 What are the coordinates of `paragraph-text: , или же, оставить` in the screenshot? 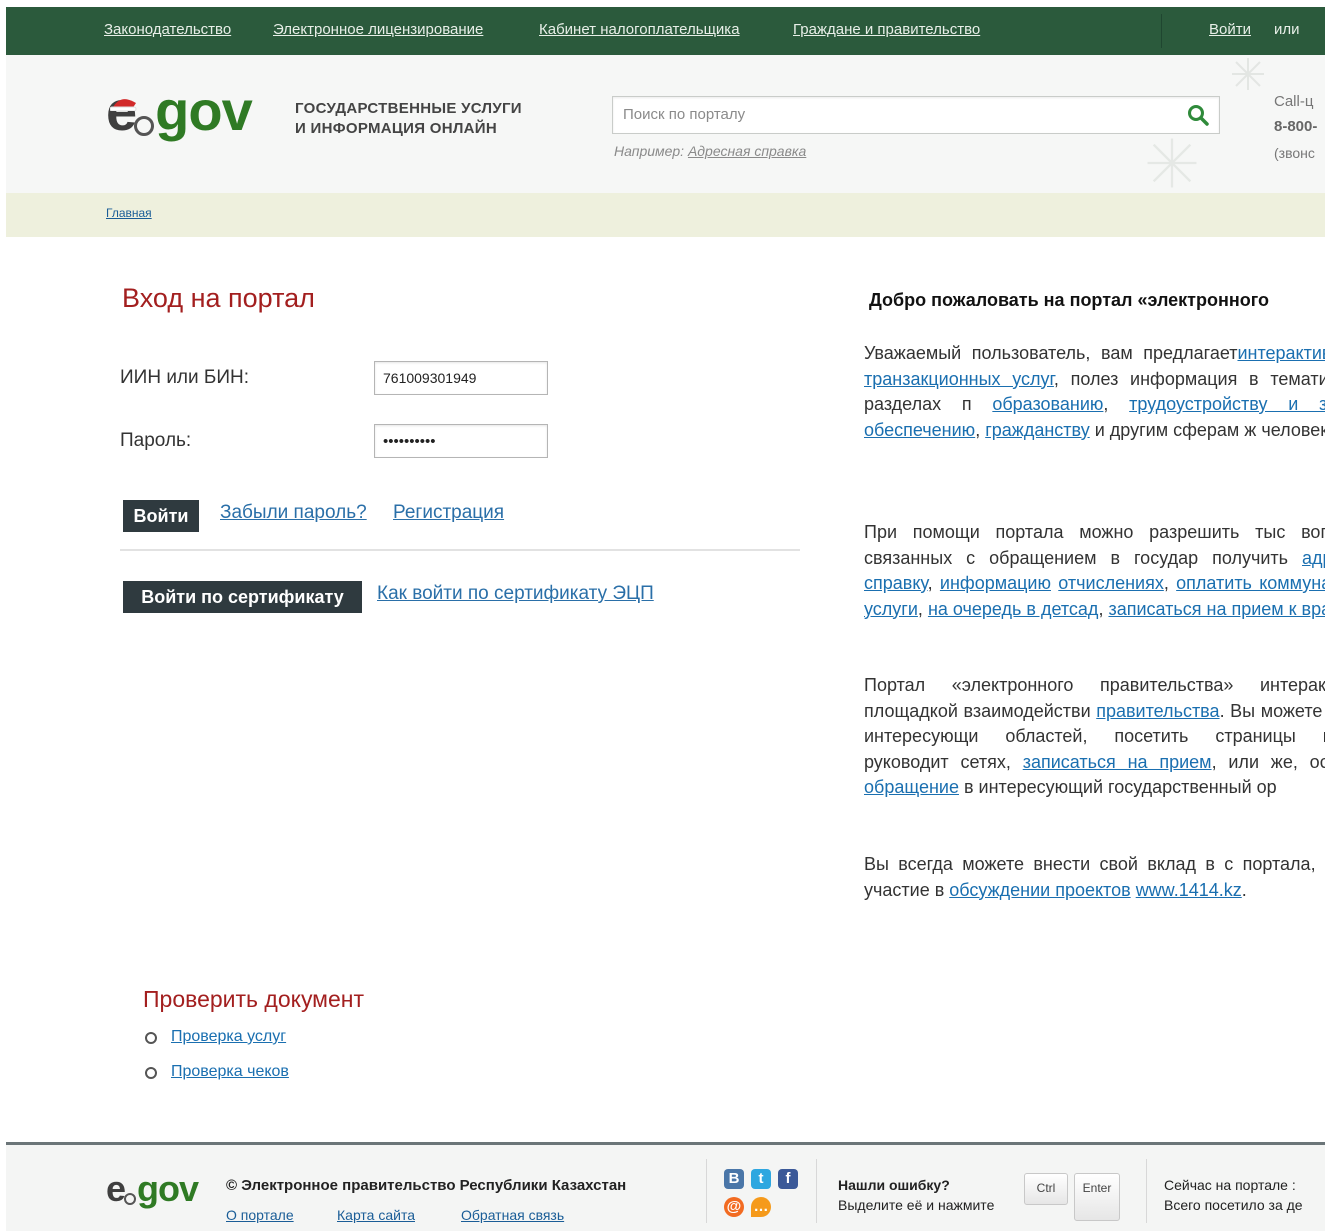 It's located at (1268, 761).